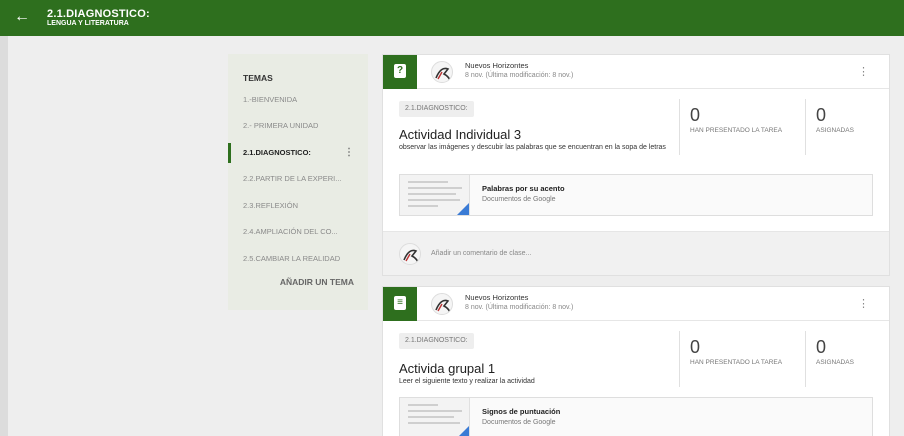 This screenshot has height=436, width=904. Describe the element at coordinates (292, 258) in the screenshot. I see `sidebar-item-label: 2.5.CAMBIAR LA REALIDAD` at that location.